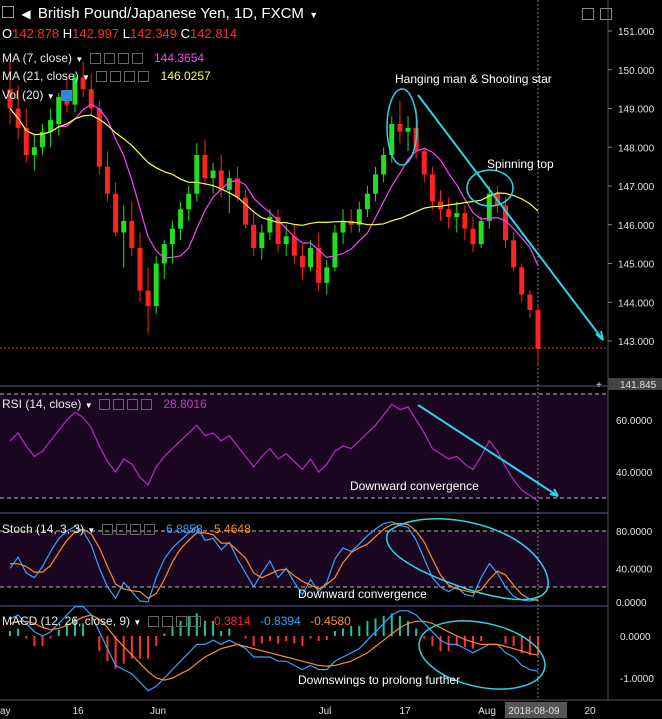 This screenshot has height=719, width=662. I want to click on stoch-tick-label: 40.0000, so click(634, 569).